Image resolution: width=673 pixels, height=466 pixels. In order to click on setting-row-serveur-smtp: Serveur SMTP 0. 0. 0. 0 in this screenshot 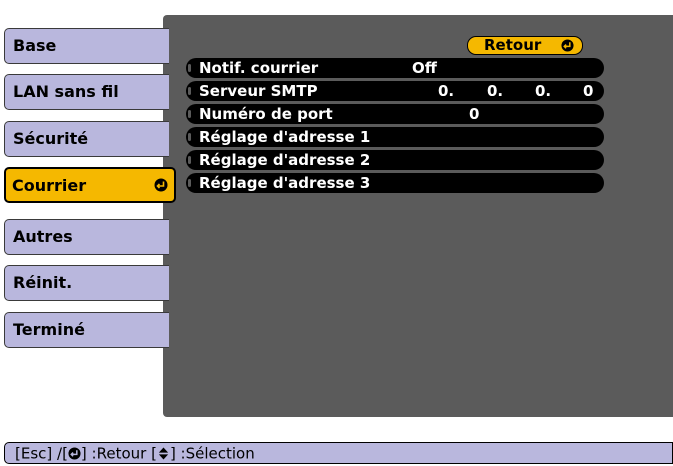, I will do `click(395, 91)`.